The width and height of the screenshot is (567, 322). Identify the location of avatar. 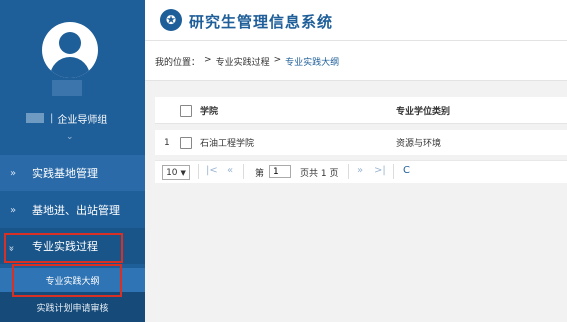
(70, 50).